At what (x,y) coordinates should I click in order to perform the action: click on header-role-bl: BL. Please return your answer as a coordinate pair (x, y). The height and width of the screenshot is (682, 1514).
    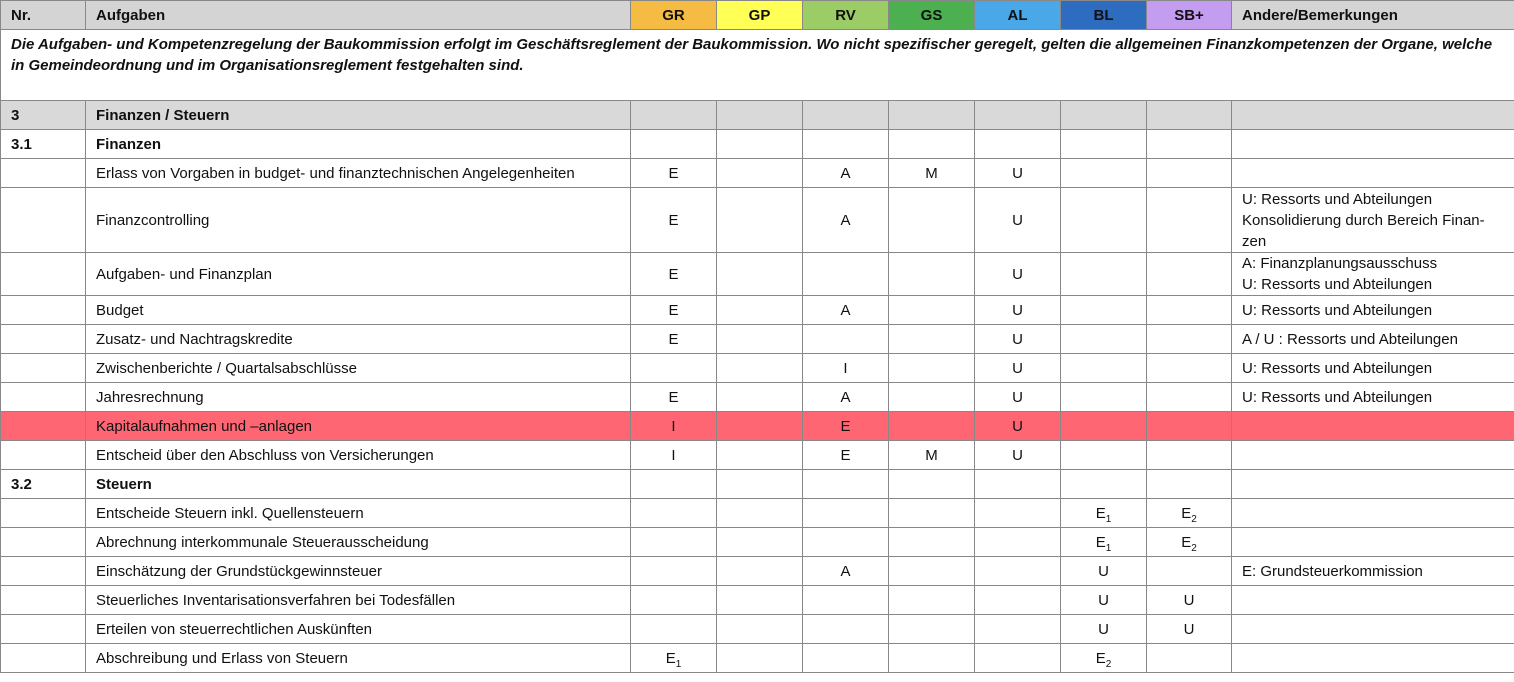
    Looking at the image, I should click on (1103, 15).